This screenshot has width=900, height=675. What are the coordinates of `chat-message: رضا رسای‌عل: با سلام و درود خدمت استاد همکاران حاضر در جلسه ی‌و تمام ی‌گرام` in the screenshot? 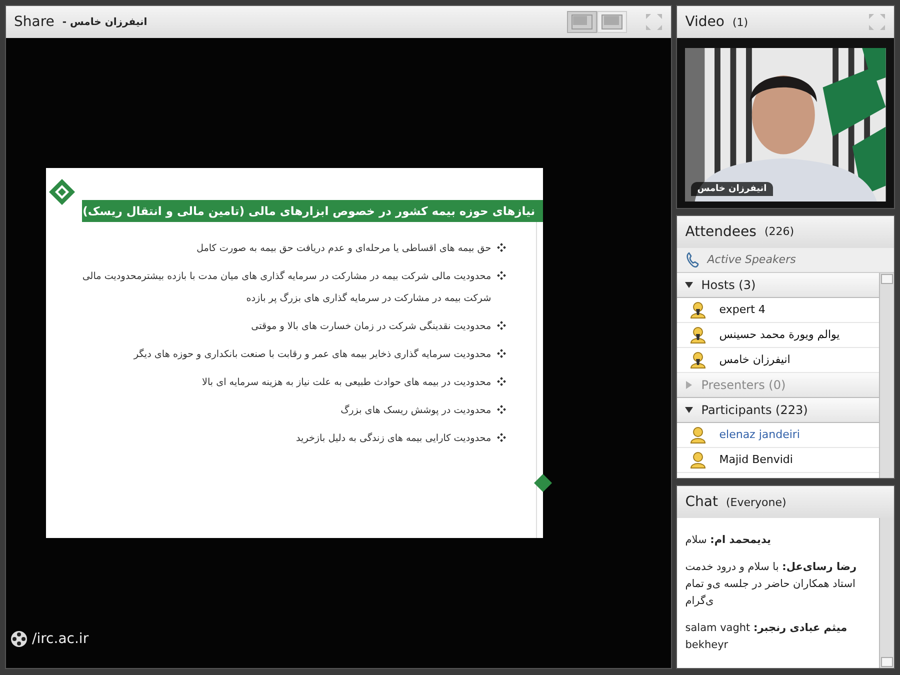 It's located at (771, 584).